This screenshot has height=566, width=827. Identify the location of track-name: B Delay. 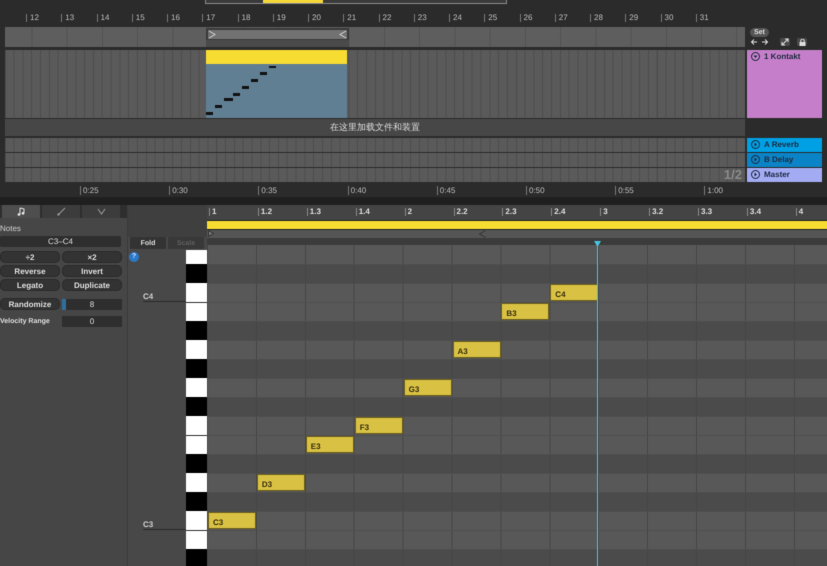
(779, 159).